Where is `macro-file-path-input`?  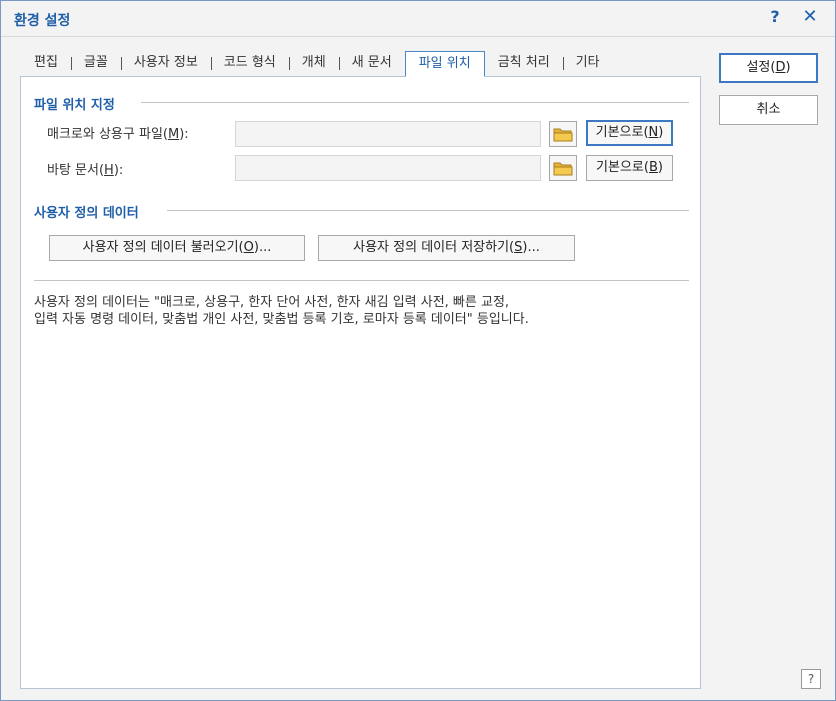
macro-file-path-input is located at coordinates (388, 134).